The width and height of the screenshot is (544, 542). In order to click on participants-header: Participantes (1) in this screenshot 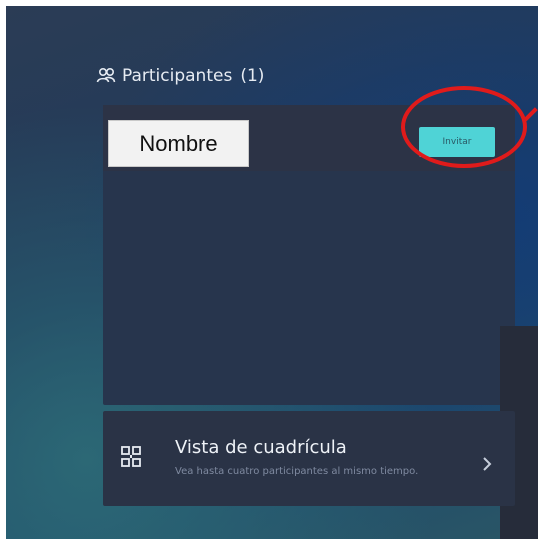, I will do `click(180, 76)`.